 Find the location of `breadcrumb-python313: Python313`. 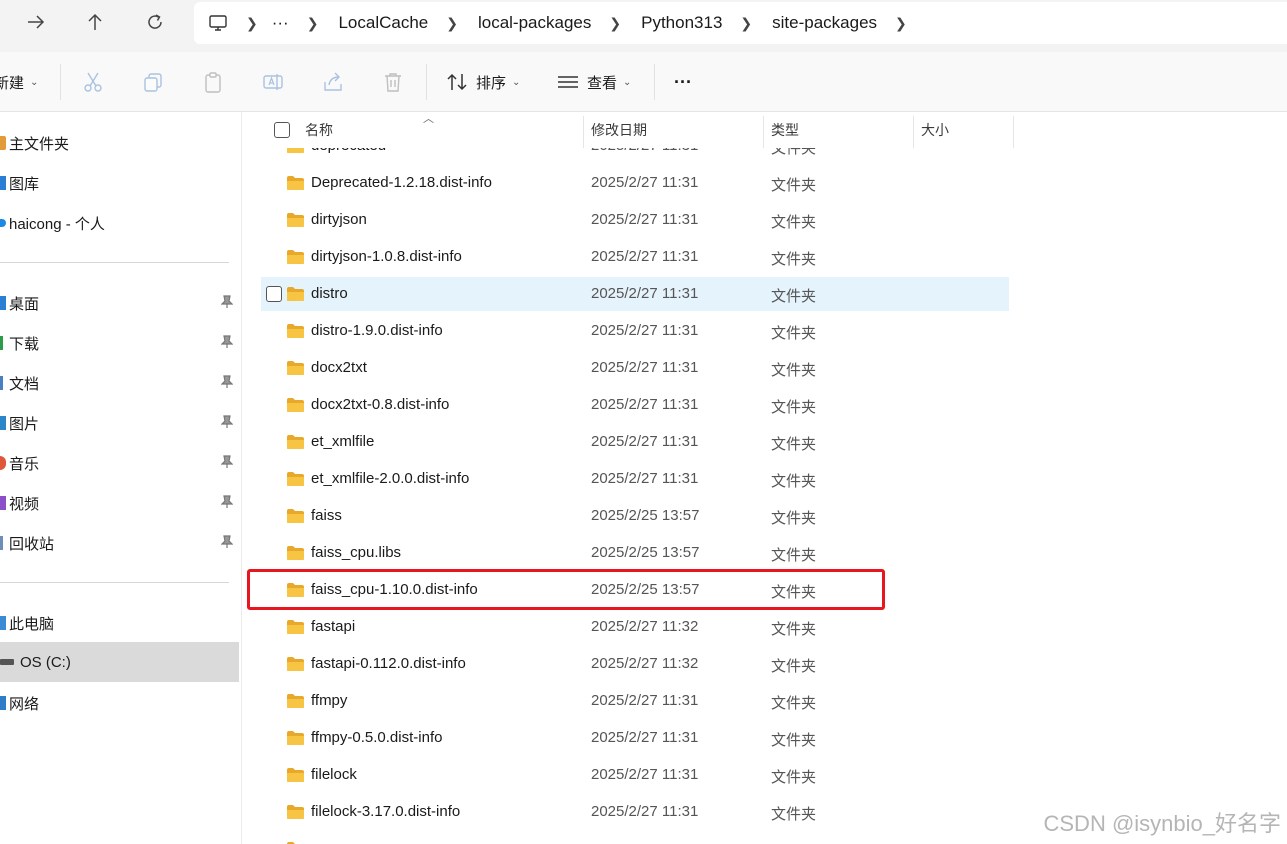

breadcrumb-python313: Python313 is located at coordinates (681, 23).